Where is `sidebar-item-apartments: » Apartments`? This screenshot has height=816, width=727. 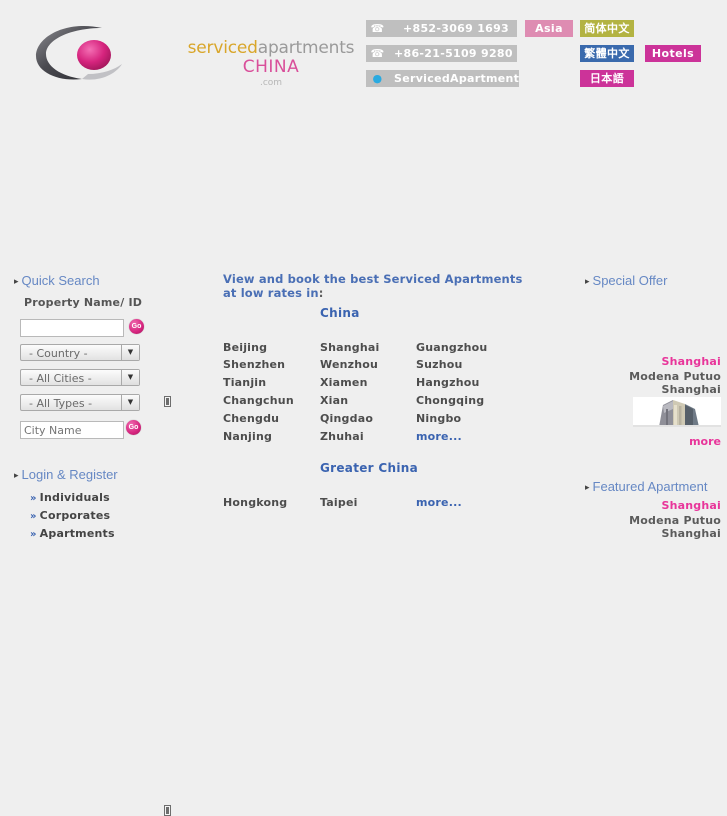 sidebar-item-apartments: » Apartments is located at coordinates (72, 533).